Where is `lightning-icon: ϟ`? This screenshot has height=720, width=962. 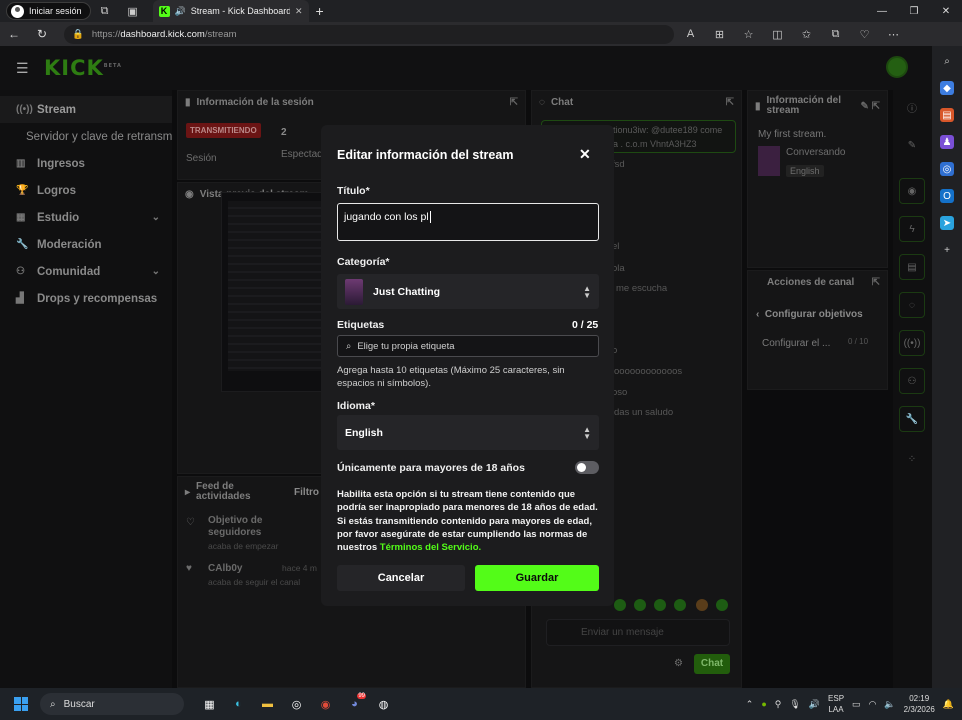 lightning-icon: ϟ is located at coordinates (912, 229).